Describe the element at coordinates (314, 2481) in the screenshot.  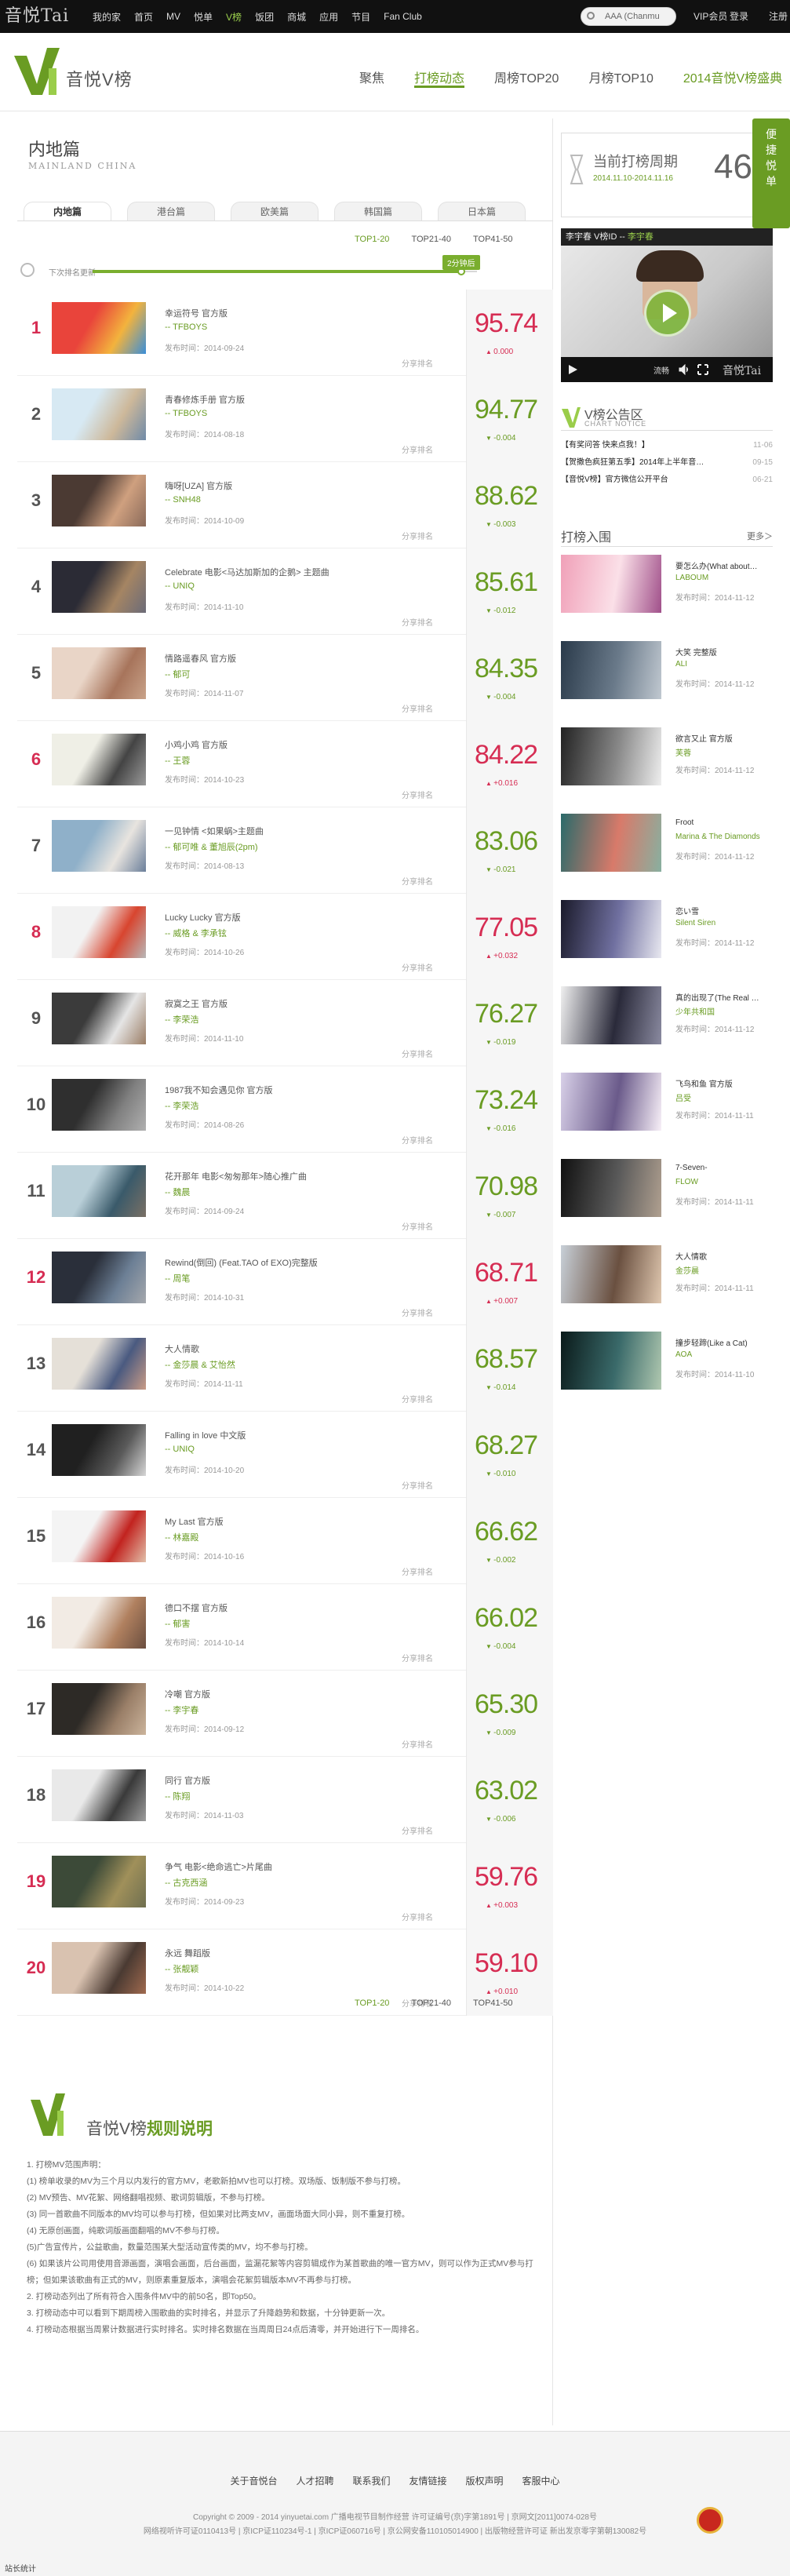
I see `footer-link: 人才招聘` at that location.